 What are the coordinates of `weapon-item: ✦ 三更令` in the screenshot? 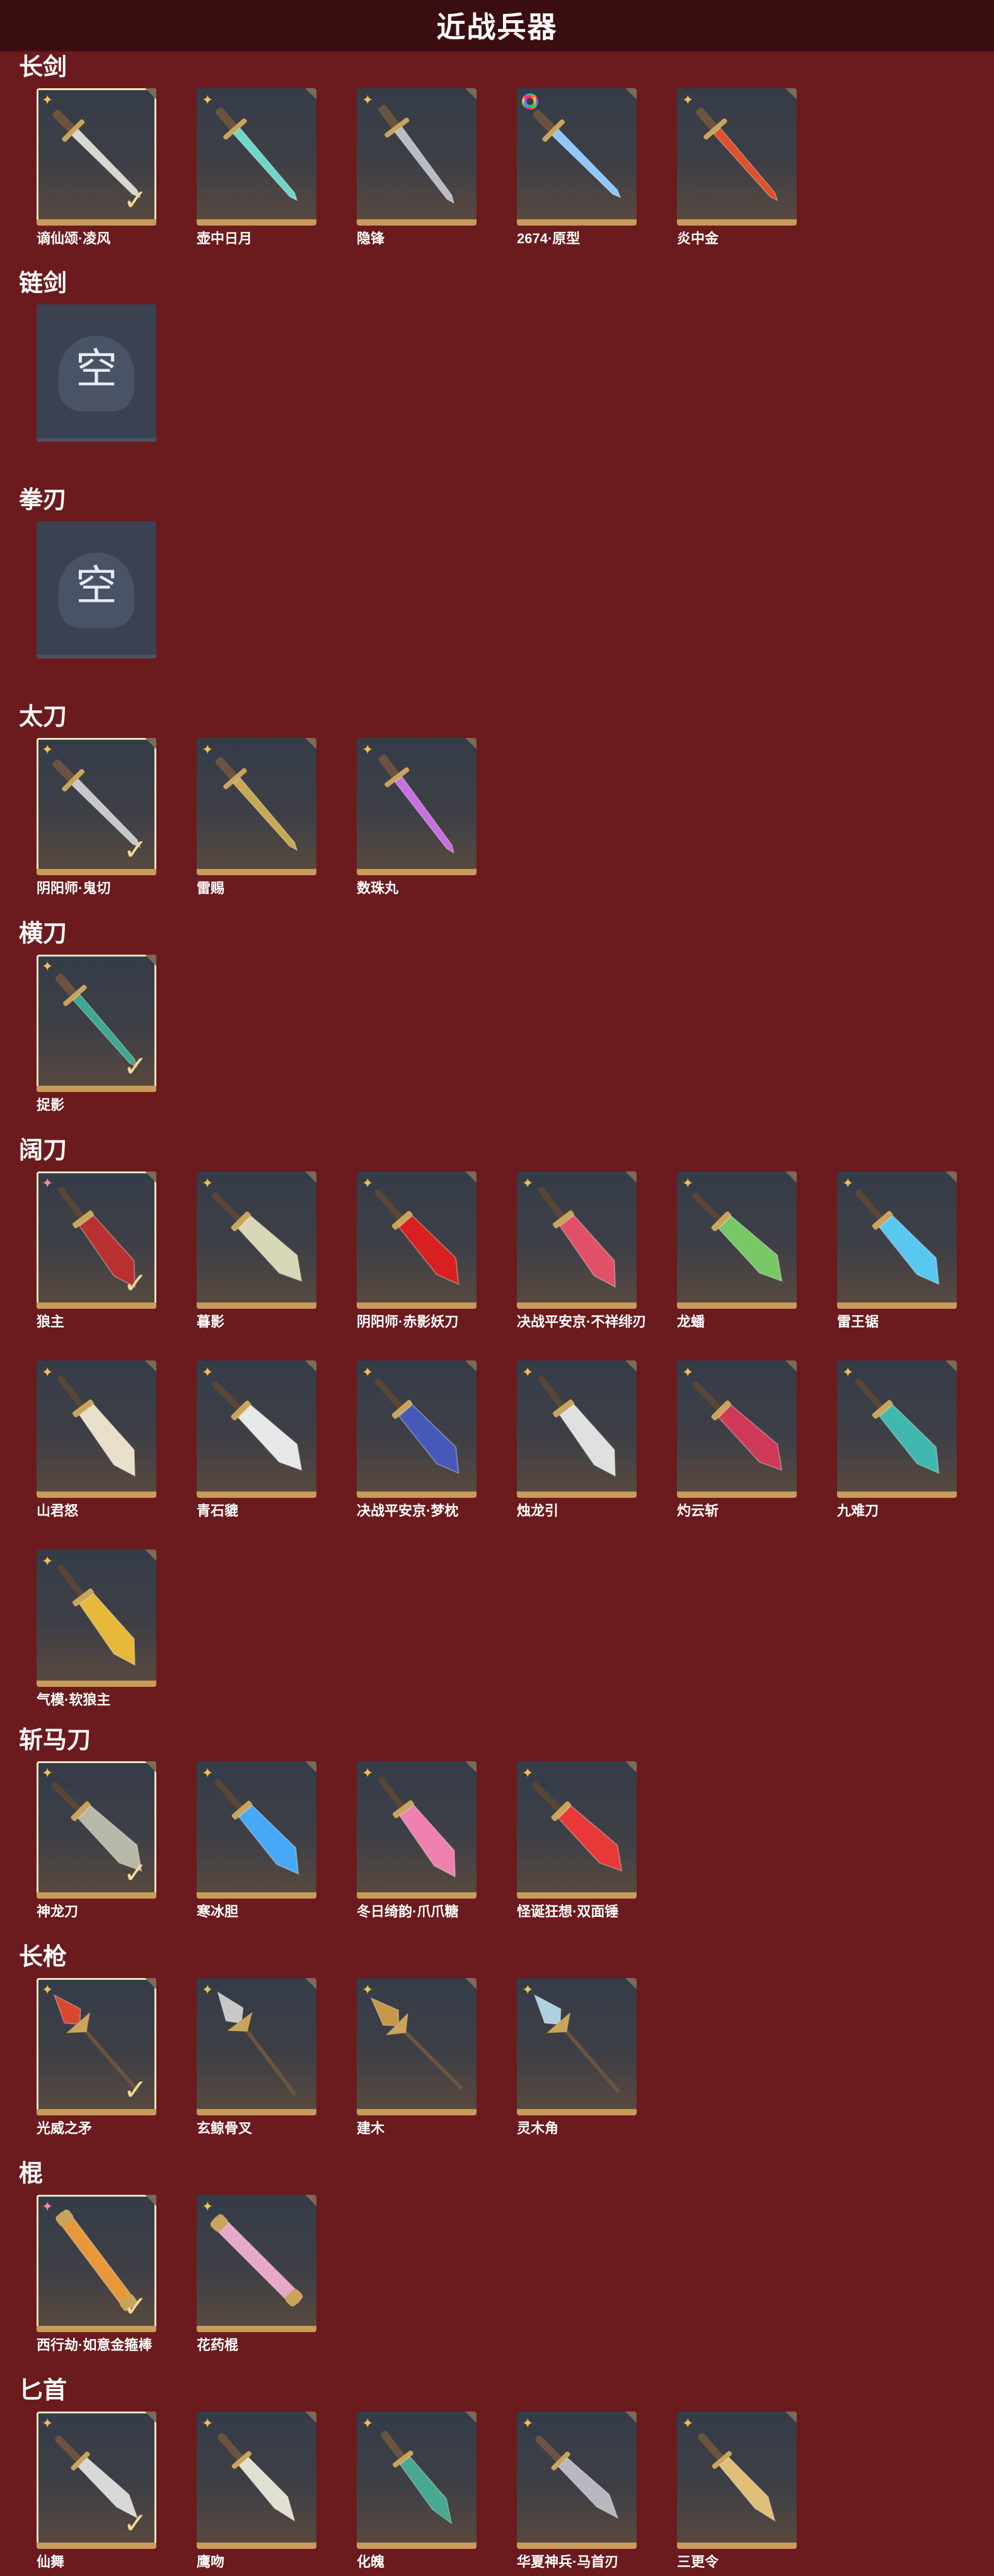 It's located at (738, 2493).